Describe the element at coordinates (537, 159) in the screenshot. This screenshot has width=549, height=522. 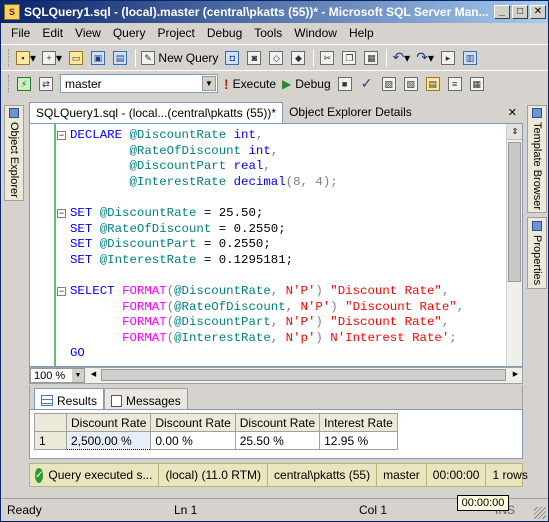
I see `template-browser-tab: Template Browser` at that location.